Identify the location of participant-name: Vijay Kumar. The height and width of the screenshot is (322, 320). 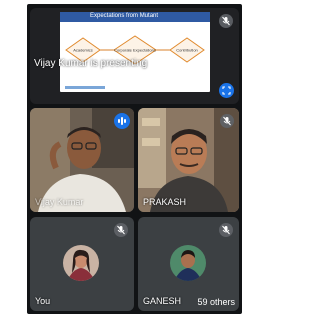
(59, 202).